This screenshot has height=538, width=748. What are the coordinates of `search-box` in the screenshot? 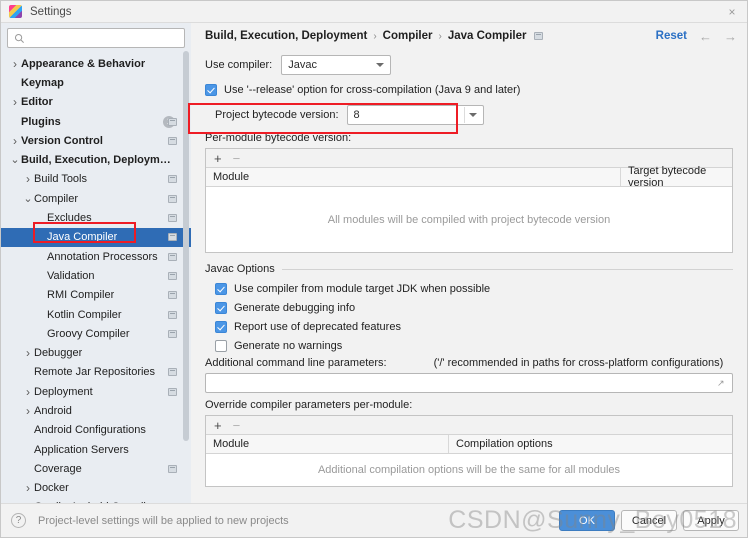 It's located at (96, 38).